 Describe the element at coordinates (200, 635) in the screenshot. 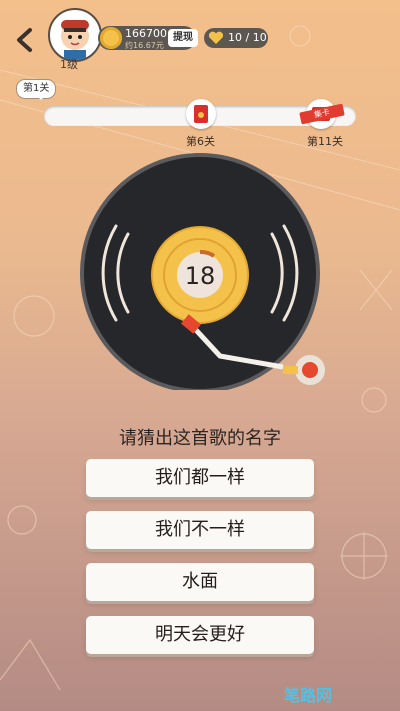

I see `answer-option-4: 明天会更好` at that location.